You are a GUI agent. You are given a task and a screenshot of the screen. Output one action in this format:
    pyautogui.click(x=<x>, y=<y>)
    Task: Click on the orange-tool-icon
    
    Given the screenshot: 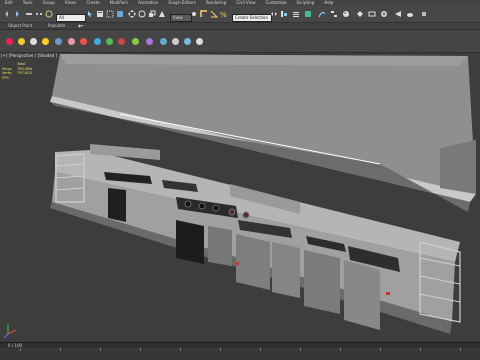 What is the action you would take?
    pyautogui.click(x=83, y=41)
    